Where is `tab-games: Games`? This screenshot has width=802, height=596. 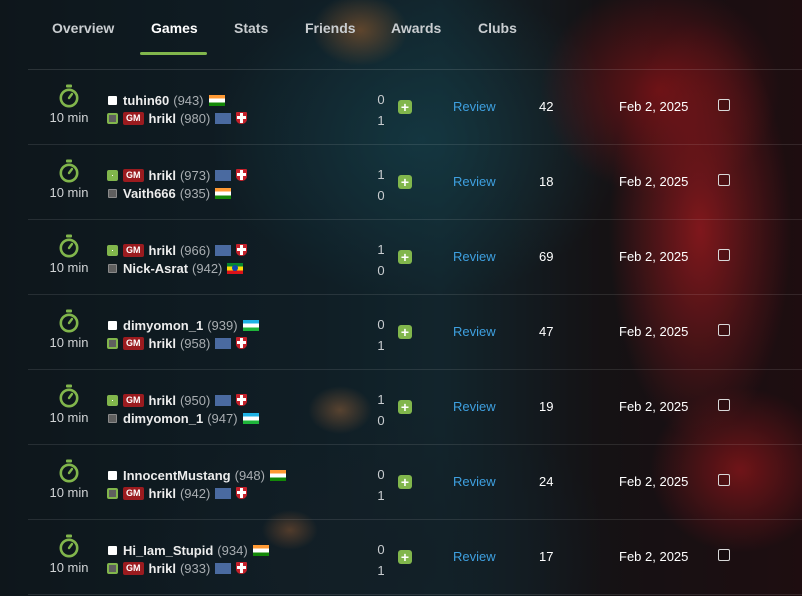 tab-games: Games is located at coordinates (174, 28).